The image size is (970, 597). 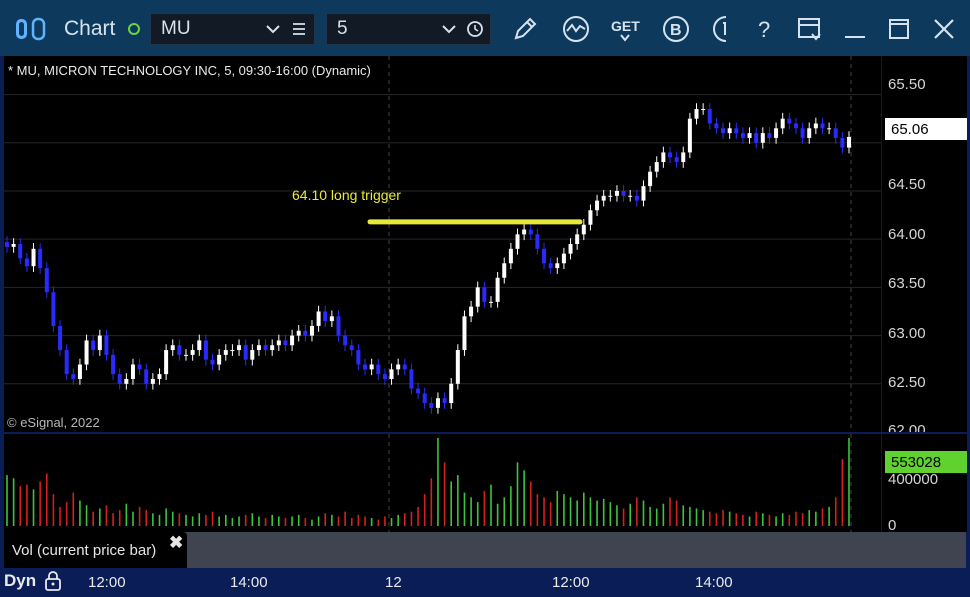 I want to click on pencil-icon, so click(x=525, y=29).